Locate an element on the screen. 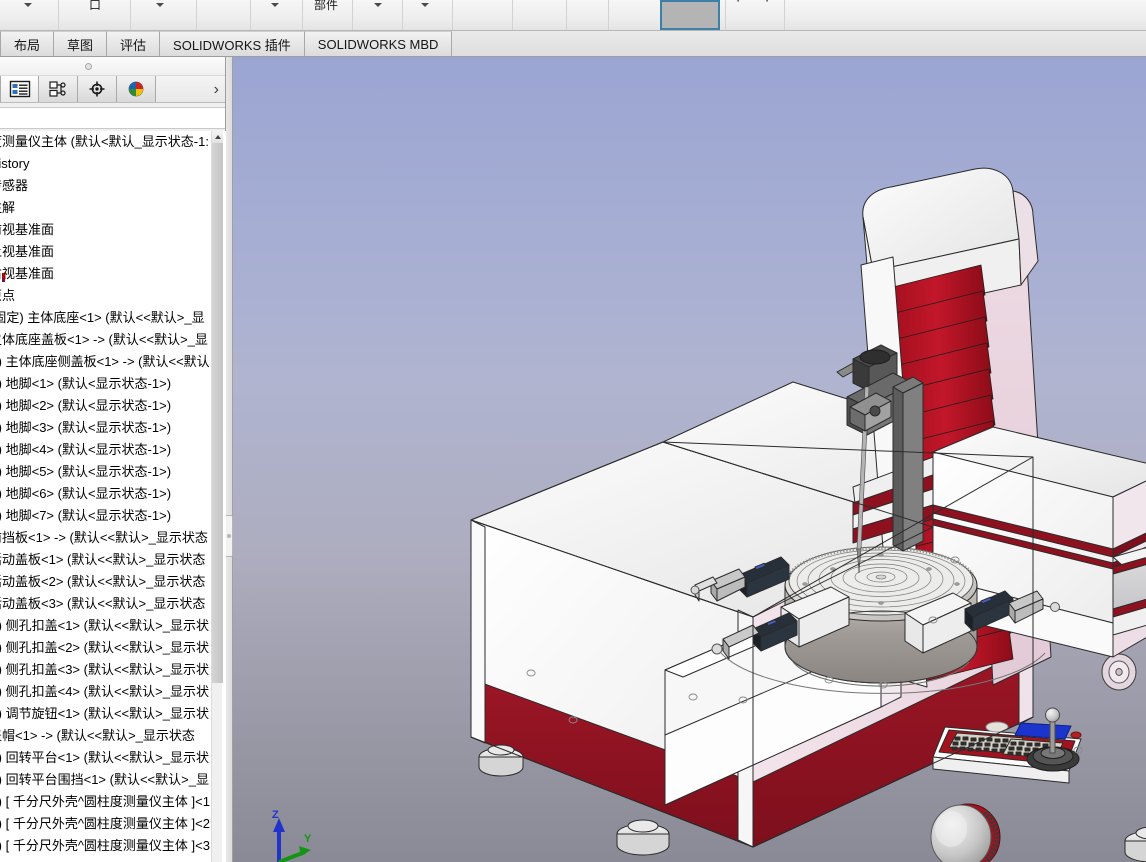 This screenshot has height=862, width=1146. tree-node-24: (-) 侧孔扣盖<3> (默认<<默认>_显示状 is located at coordinates (106, 670).